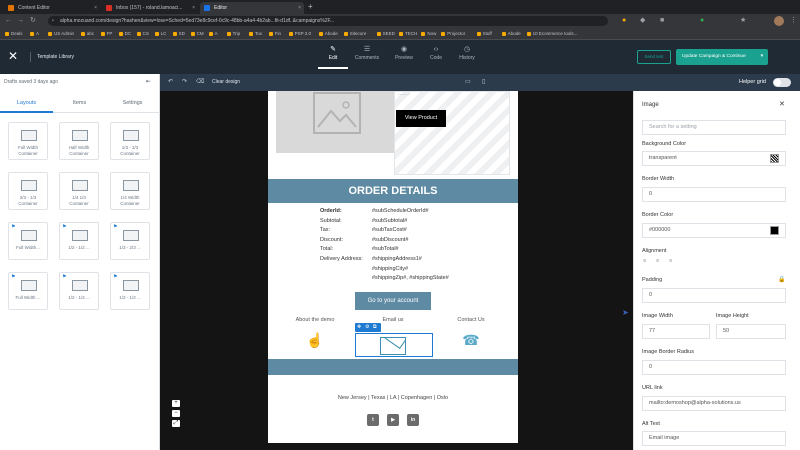  What do you see at coordinates (779, 21) in the screenshot?
I see `profile-avatar` at bounding box center [779, 21].